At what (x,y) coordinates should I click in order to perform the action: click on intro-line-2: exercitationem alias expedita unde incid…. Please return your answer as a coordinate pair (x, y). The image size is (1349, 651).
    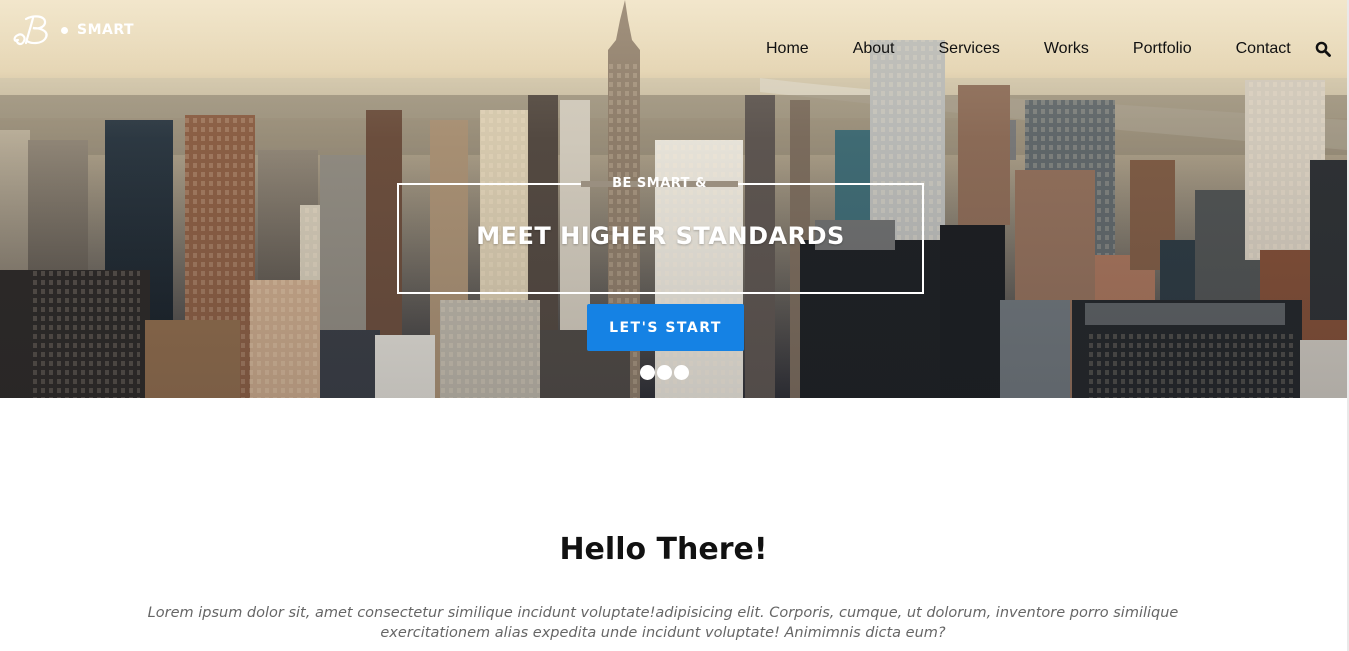
    Looking at the image, I should click on (663, 633).